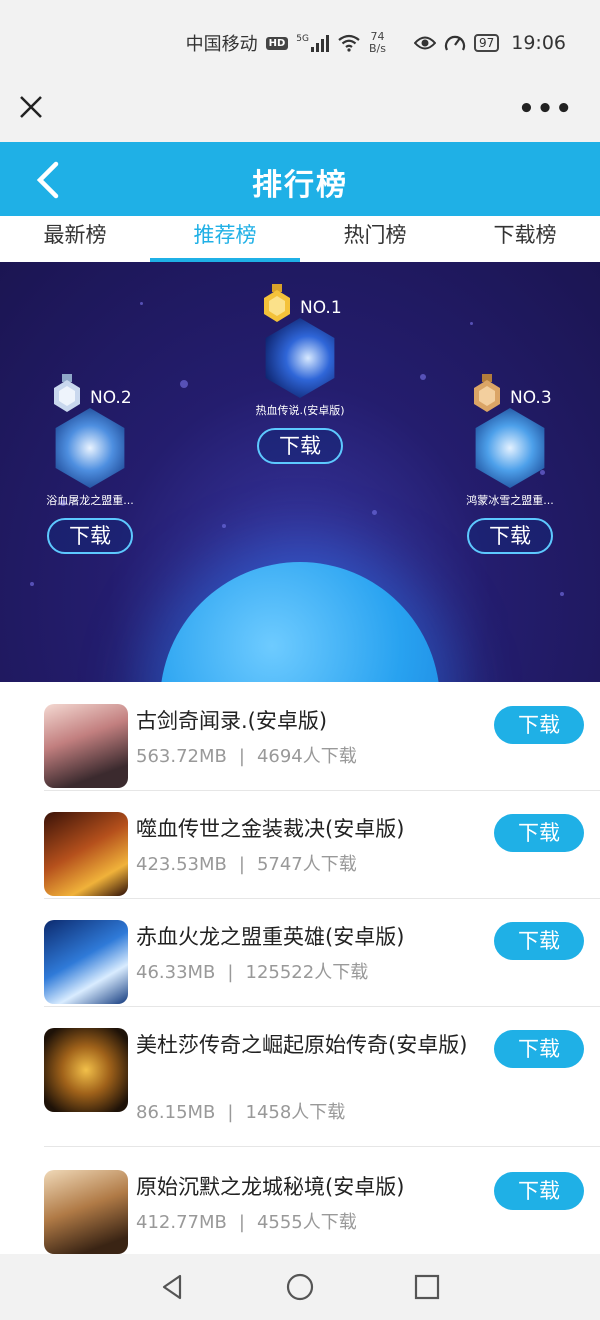 The image size is (600, 1320). I want to click on speedometer-icon, so click(455, 43).